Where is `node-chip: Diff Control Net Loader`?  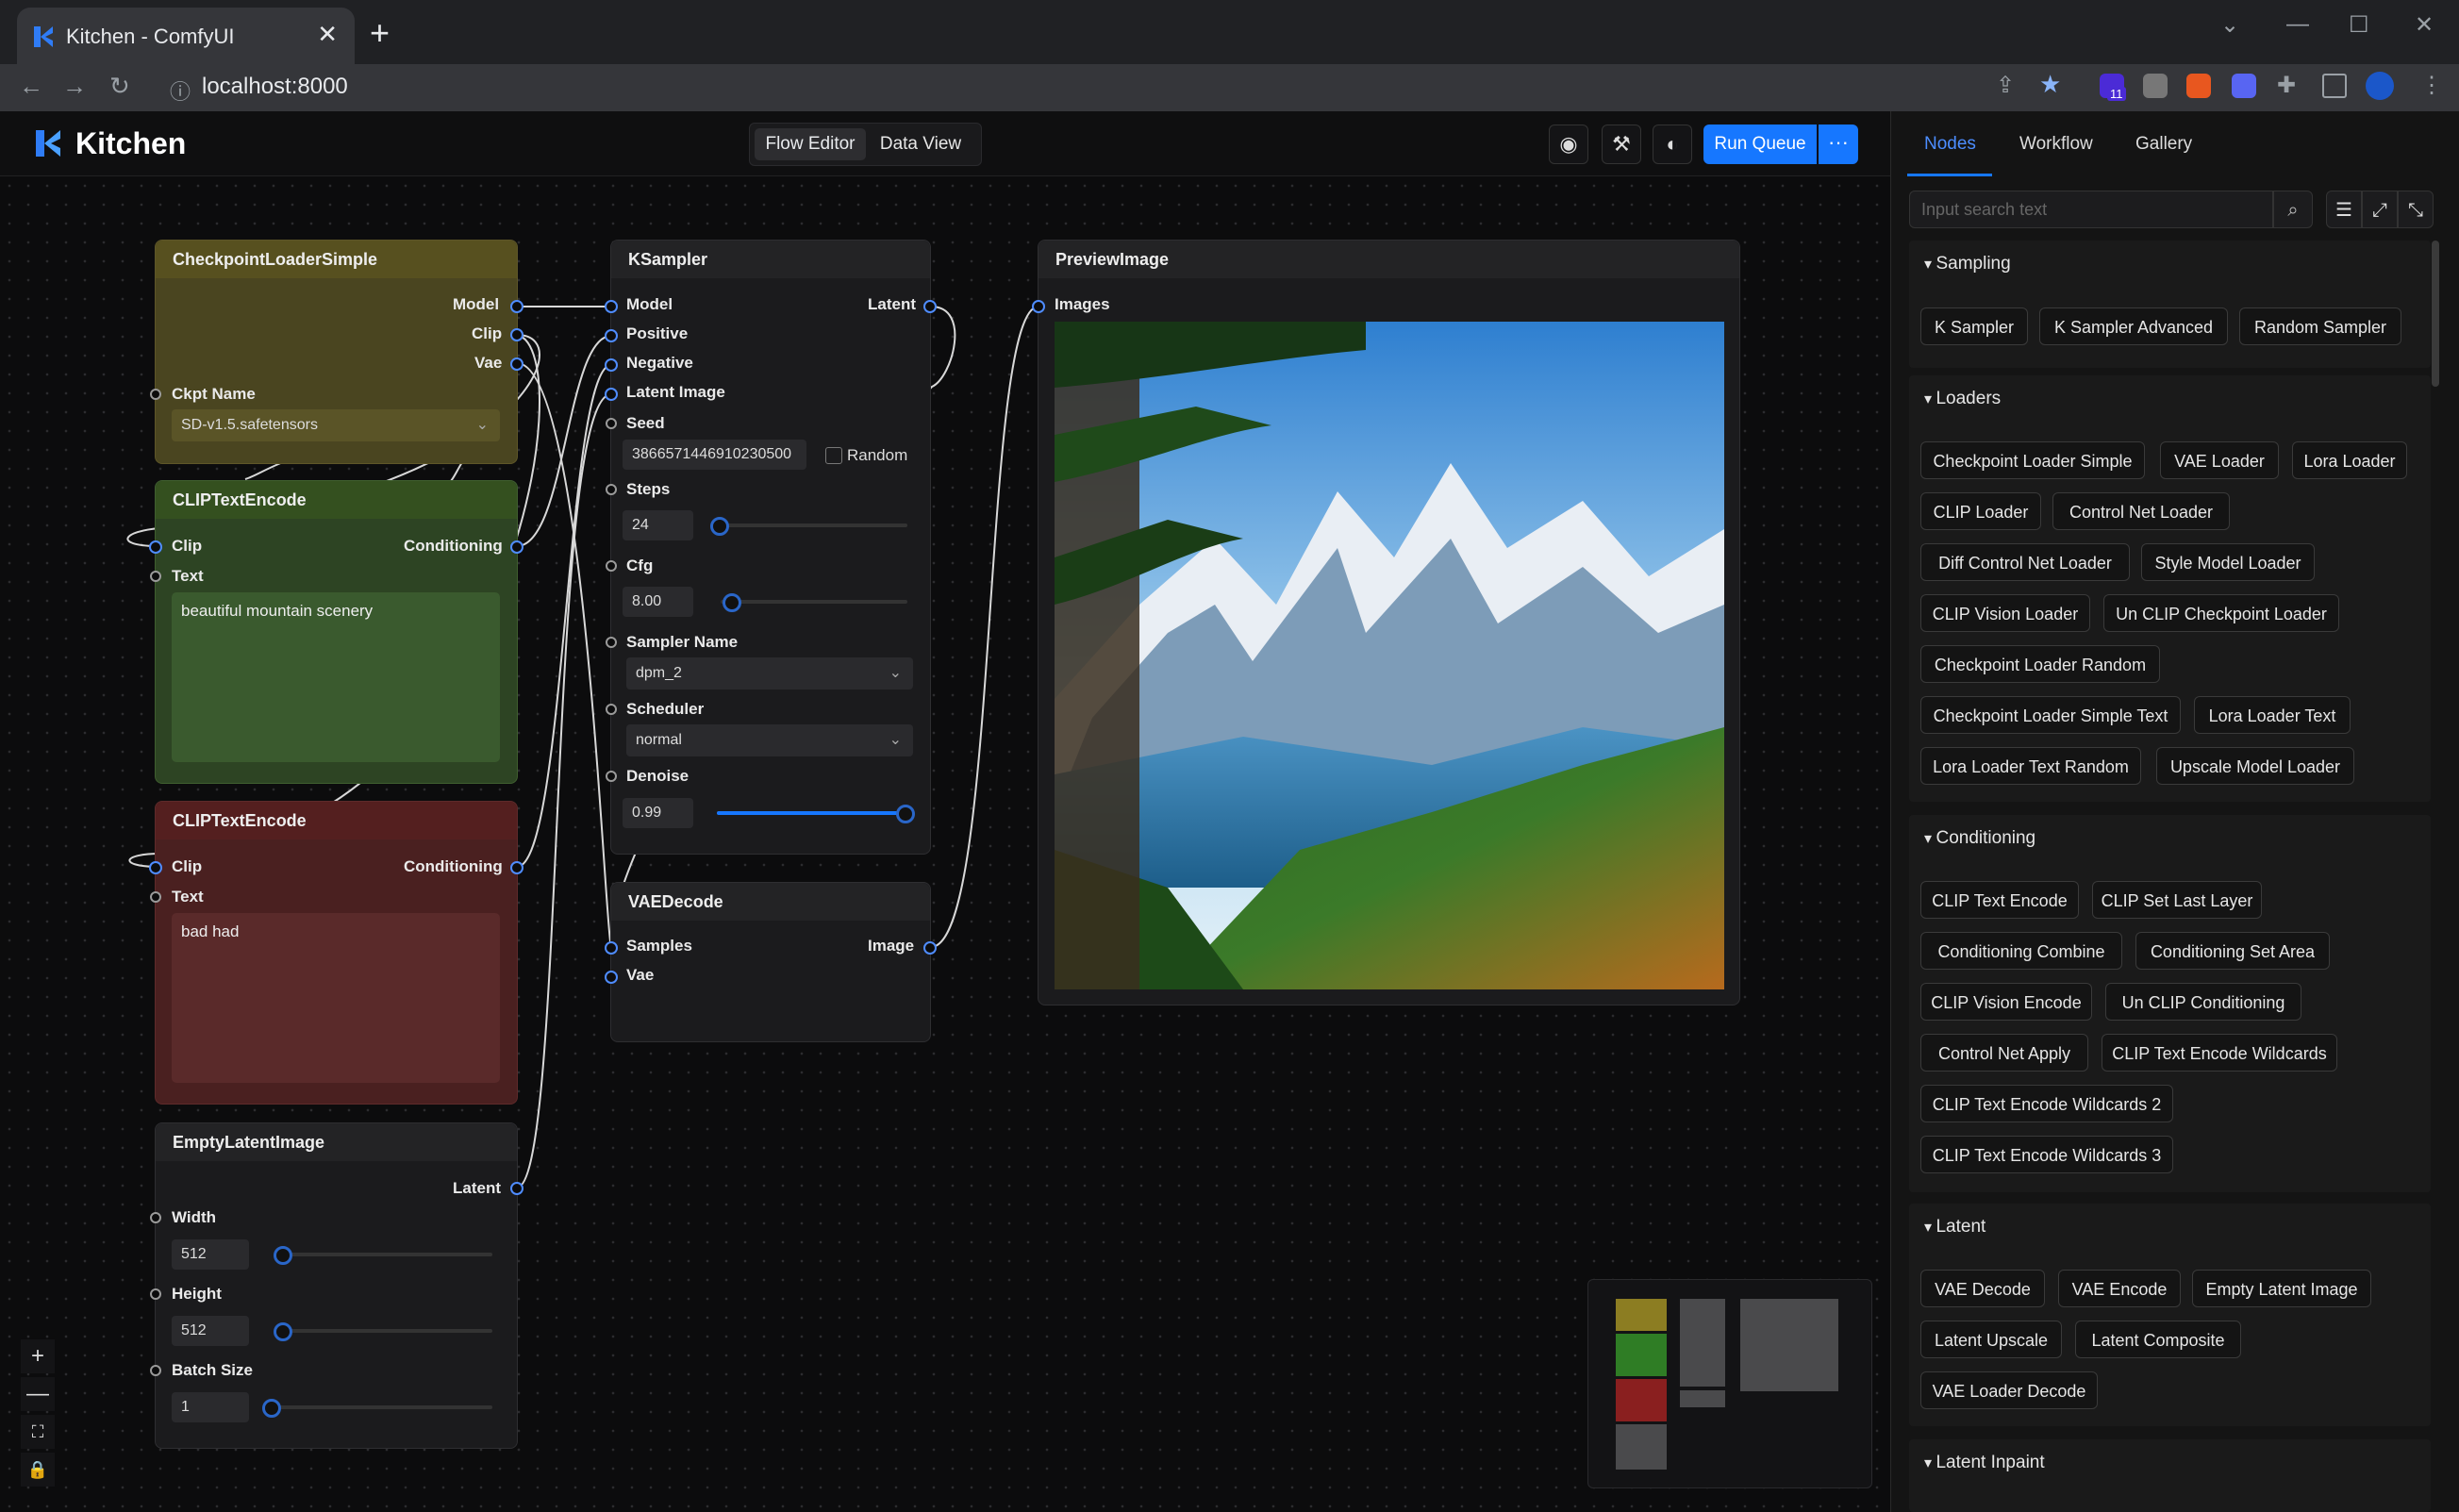
node-chip: Diff Control Net Loader is located at coordinates (2025, 562).